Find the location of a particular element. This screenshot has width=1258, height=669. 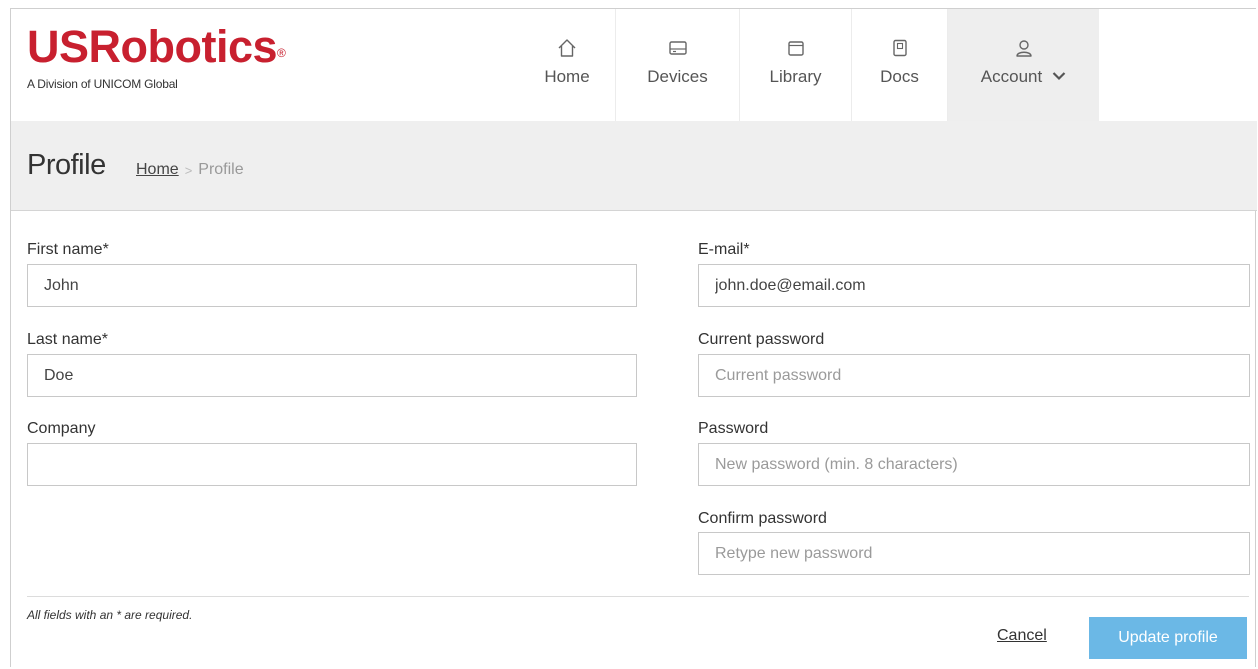

nav-item-library: Library is located at coordinates (795, 65).